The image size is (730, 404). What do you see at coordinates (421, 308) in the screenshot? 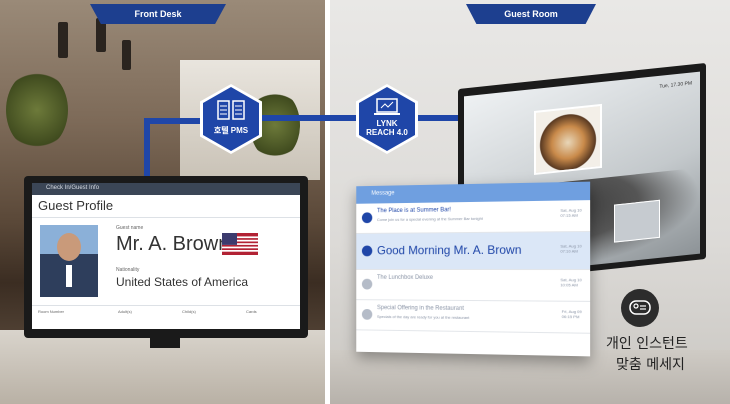
I see `message-title: Special Offering in the Restaurant` at bounding box center [421, 308].